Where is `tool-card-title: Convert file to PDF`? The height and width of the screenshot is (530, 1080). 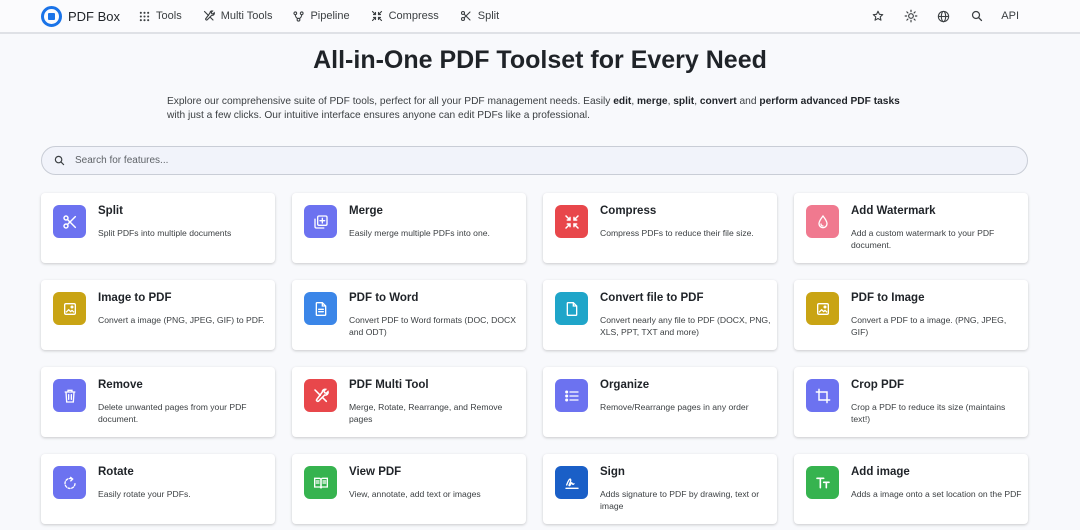 tool-card-title: Convert file to PDF is located at coordinates (652, 298).